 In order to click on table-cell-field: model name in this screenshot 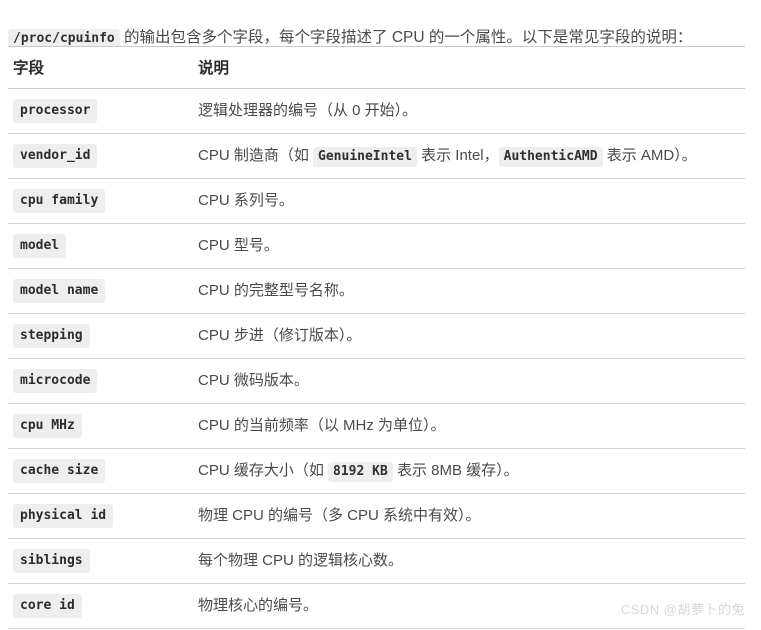, I will do `click(96, 291)`.